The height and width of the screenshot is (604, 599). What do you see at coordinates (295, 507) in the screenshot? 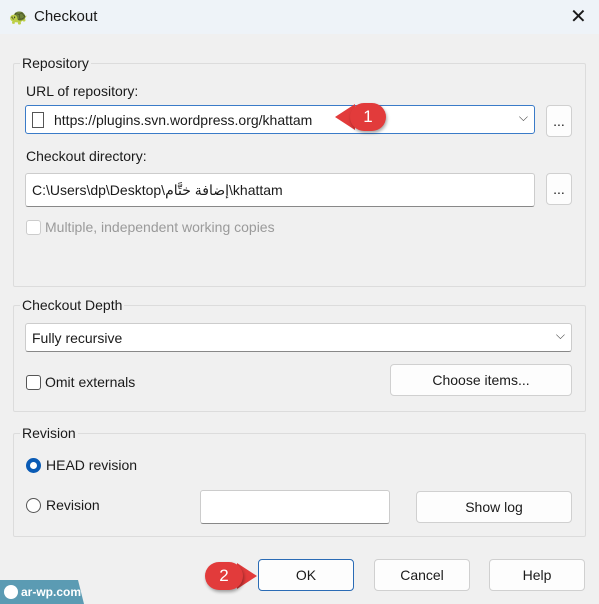
I see `revision-input` at bounding box center [295, 507].